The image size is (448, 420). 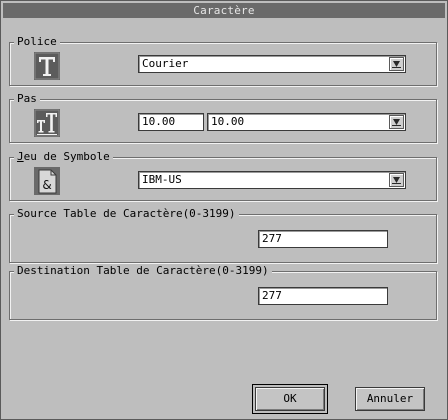 I want to click on symbol-set-legend: Jeu de Symbole, so click(x=63, y=157).